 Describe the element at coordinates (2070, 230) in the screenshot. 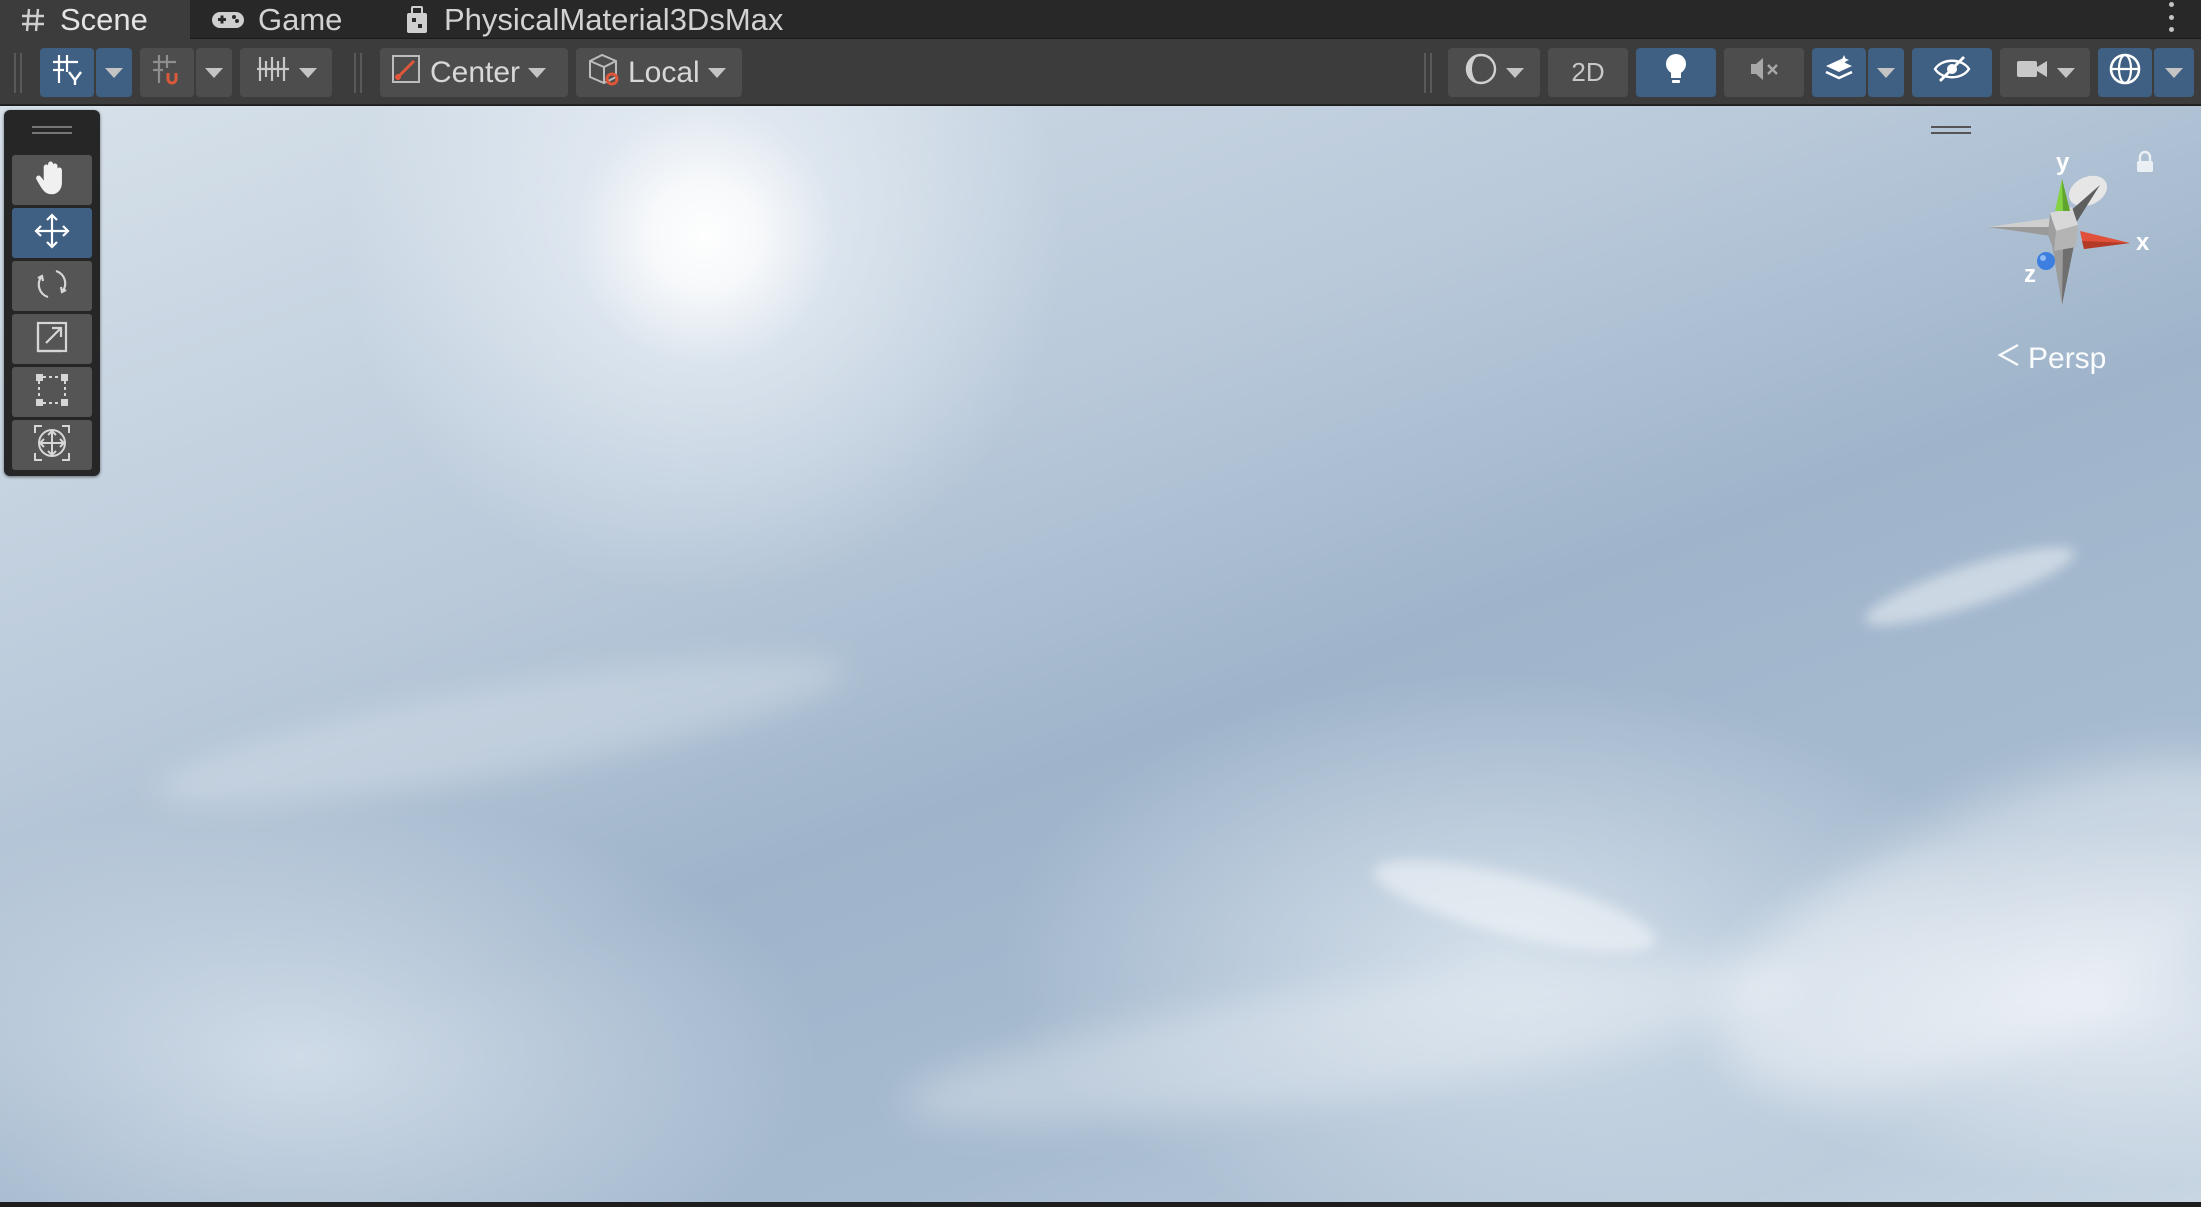

I see `orientation-gizmo: y x z` at that location.